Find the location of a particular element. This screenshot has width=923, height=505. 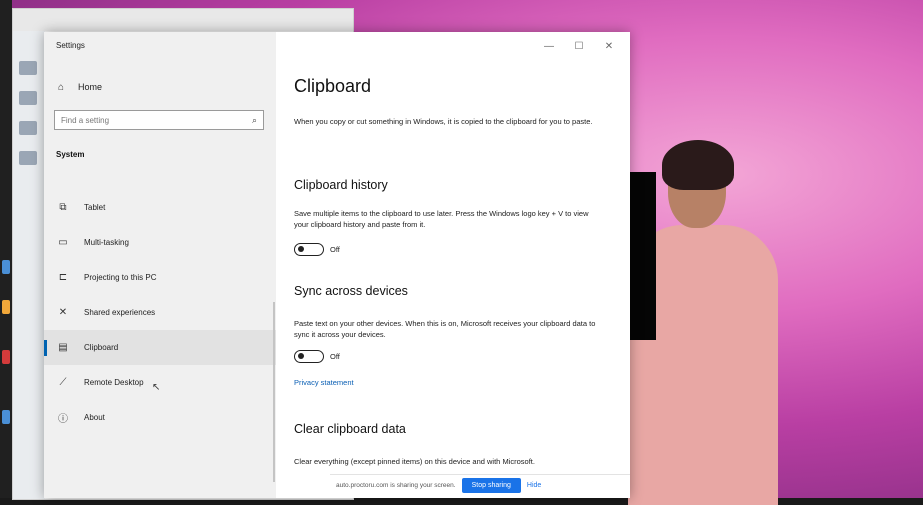

sync-toggle-row: Off is located at coordinates (317, 356).